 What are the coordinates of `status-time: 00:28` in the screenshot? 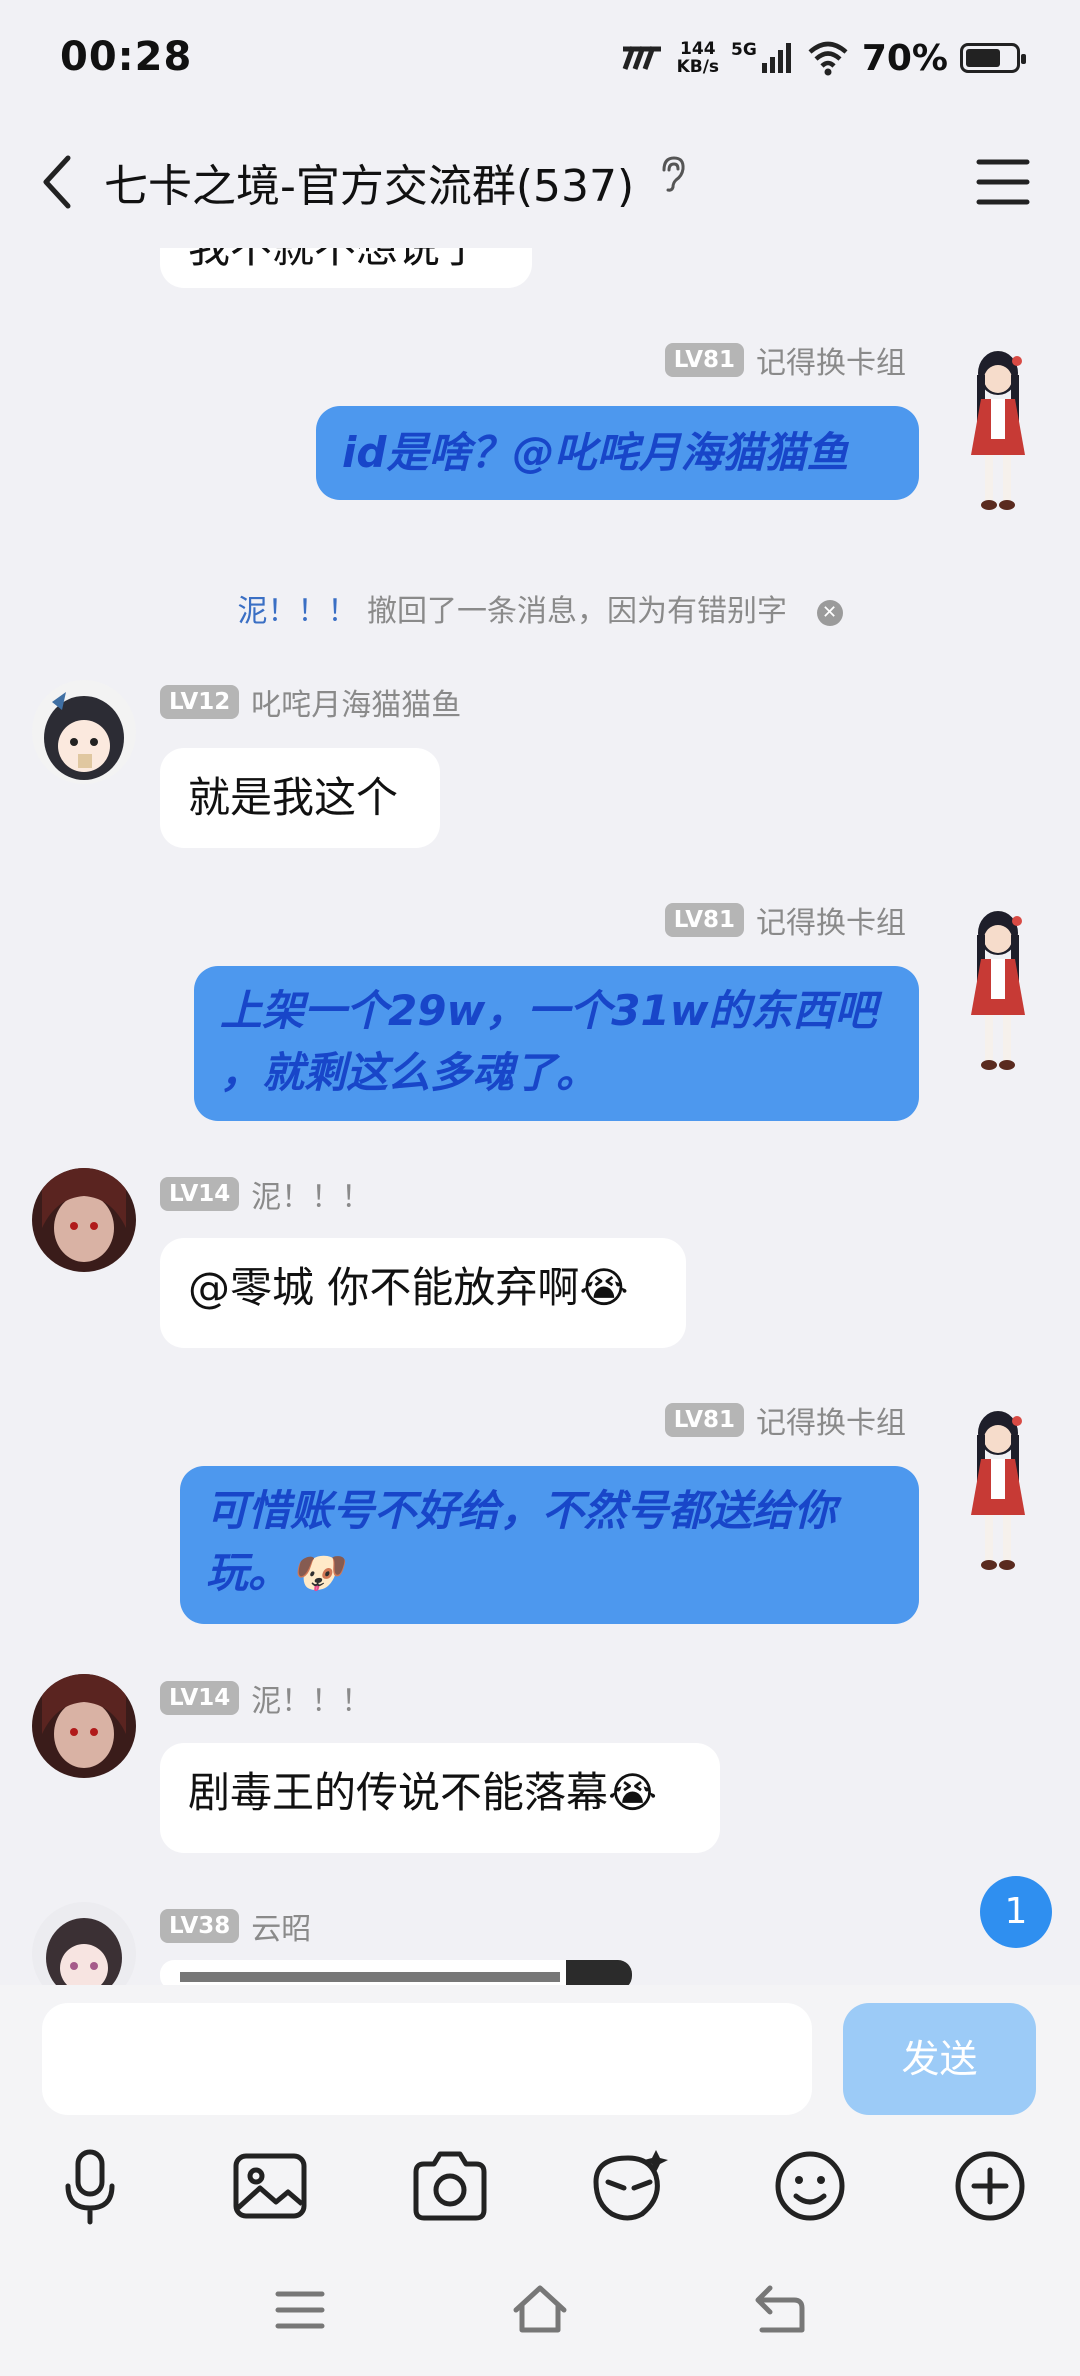 It's located at (126, 57).